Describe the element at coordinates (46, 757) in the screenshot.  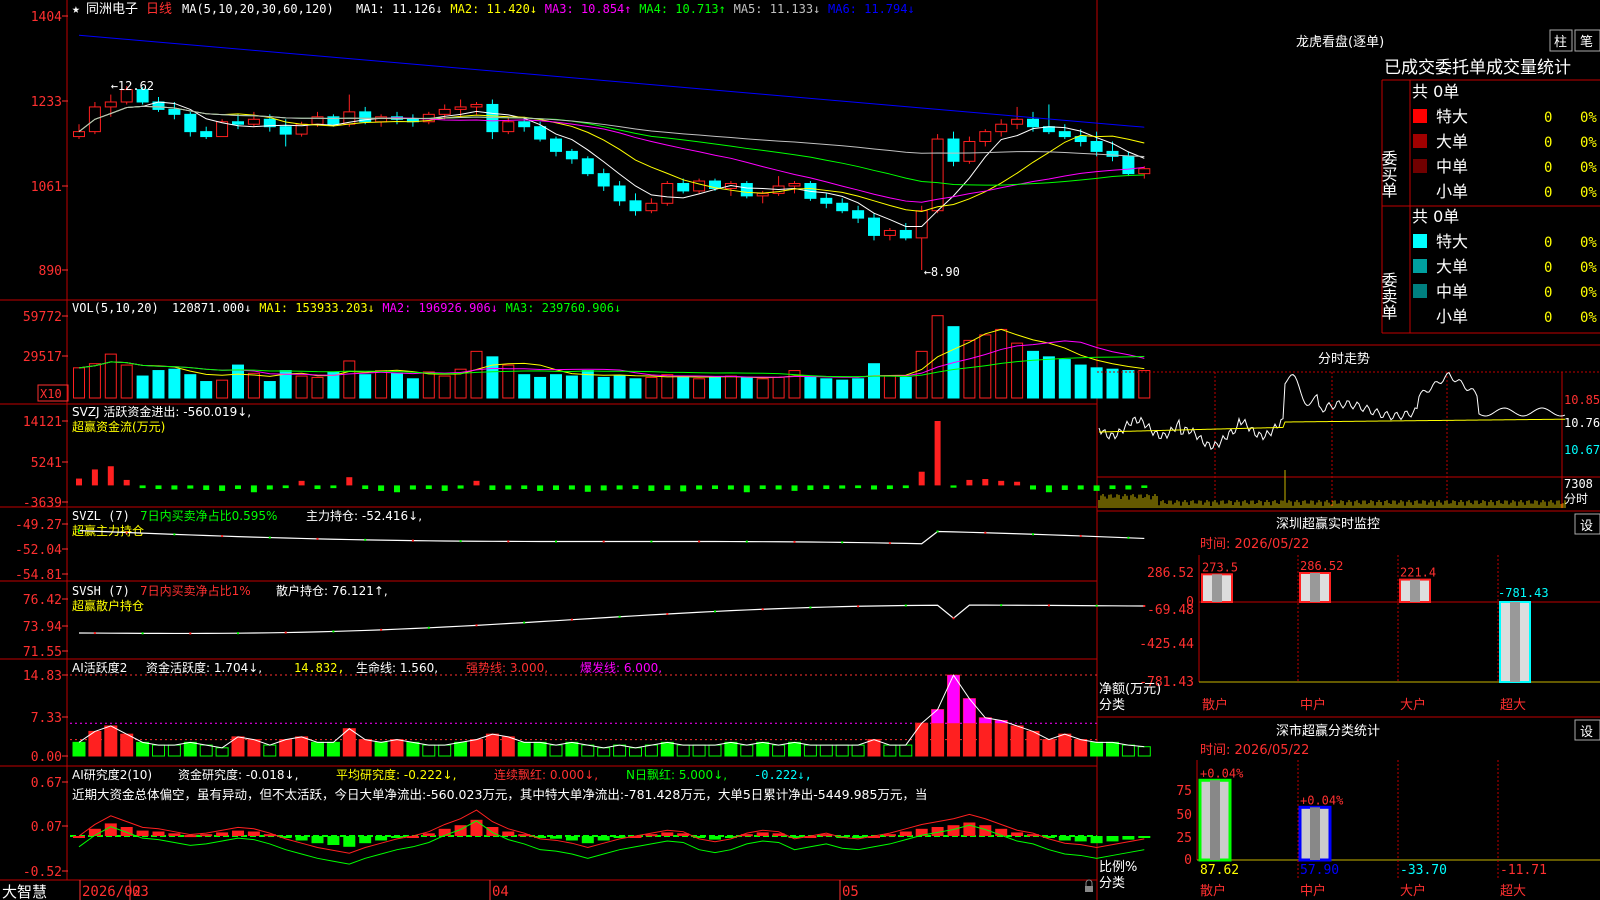
I see `aia-tick-label: 0.00` at that location.